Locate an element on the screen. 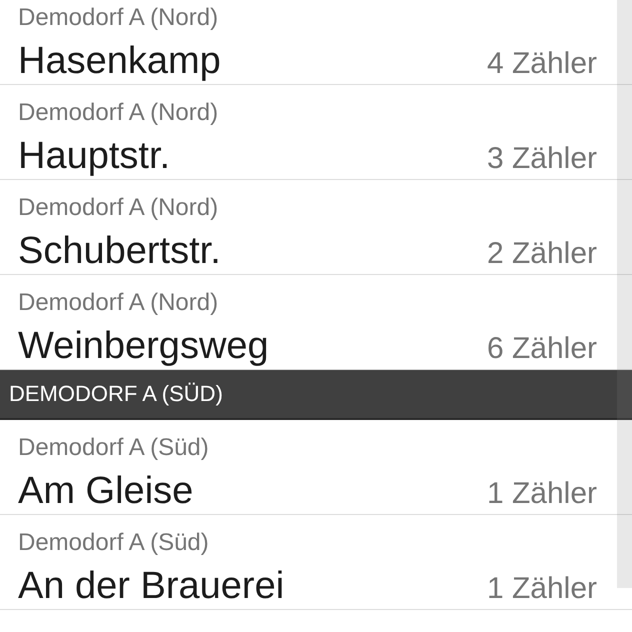  section-header: DEMODORF A (SÜD) is located at coordinates (316, 395).